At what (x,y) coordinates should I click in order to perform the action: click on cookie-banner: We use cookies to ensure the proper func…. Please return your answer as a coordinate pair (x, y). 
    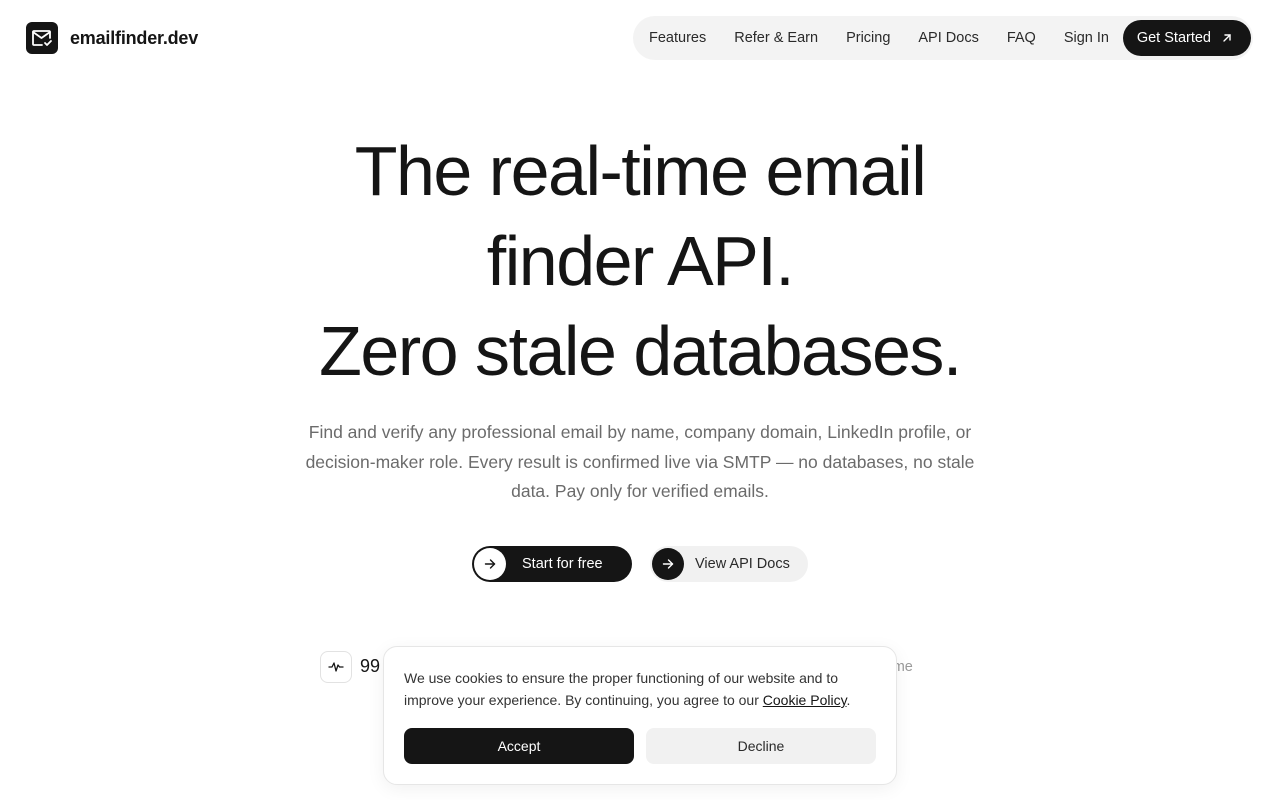
    Looking at the image, I should click on (640, 715).